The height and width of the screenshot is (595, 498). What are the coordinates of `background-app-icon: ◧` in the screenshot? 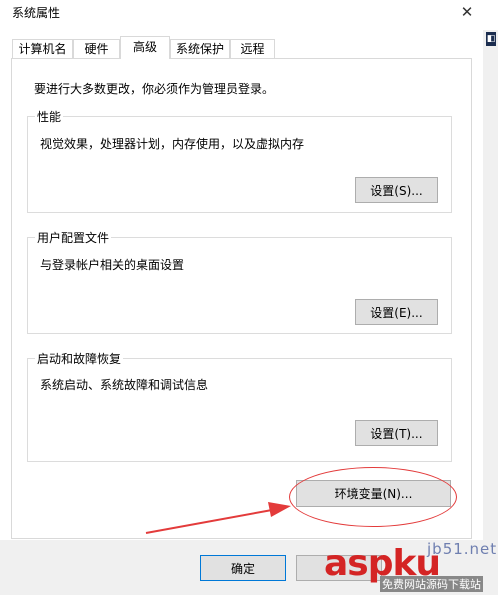 It's located at (491, 39).